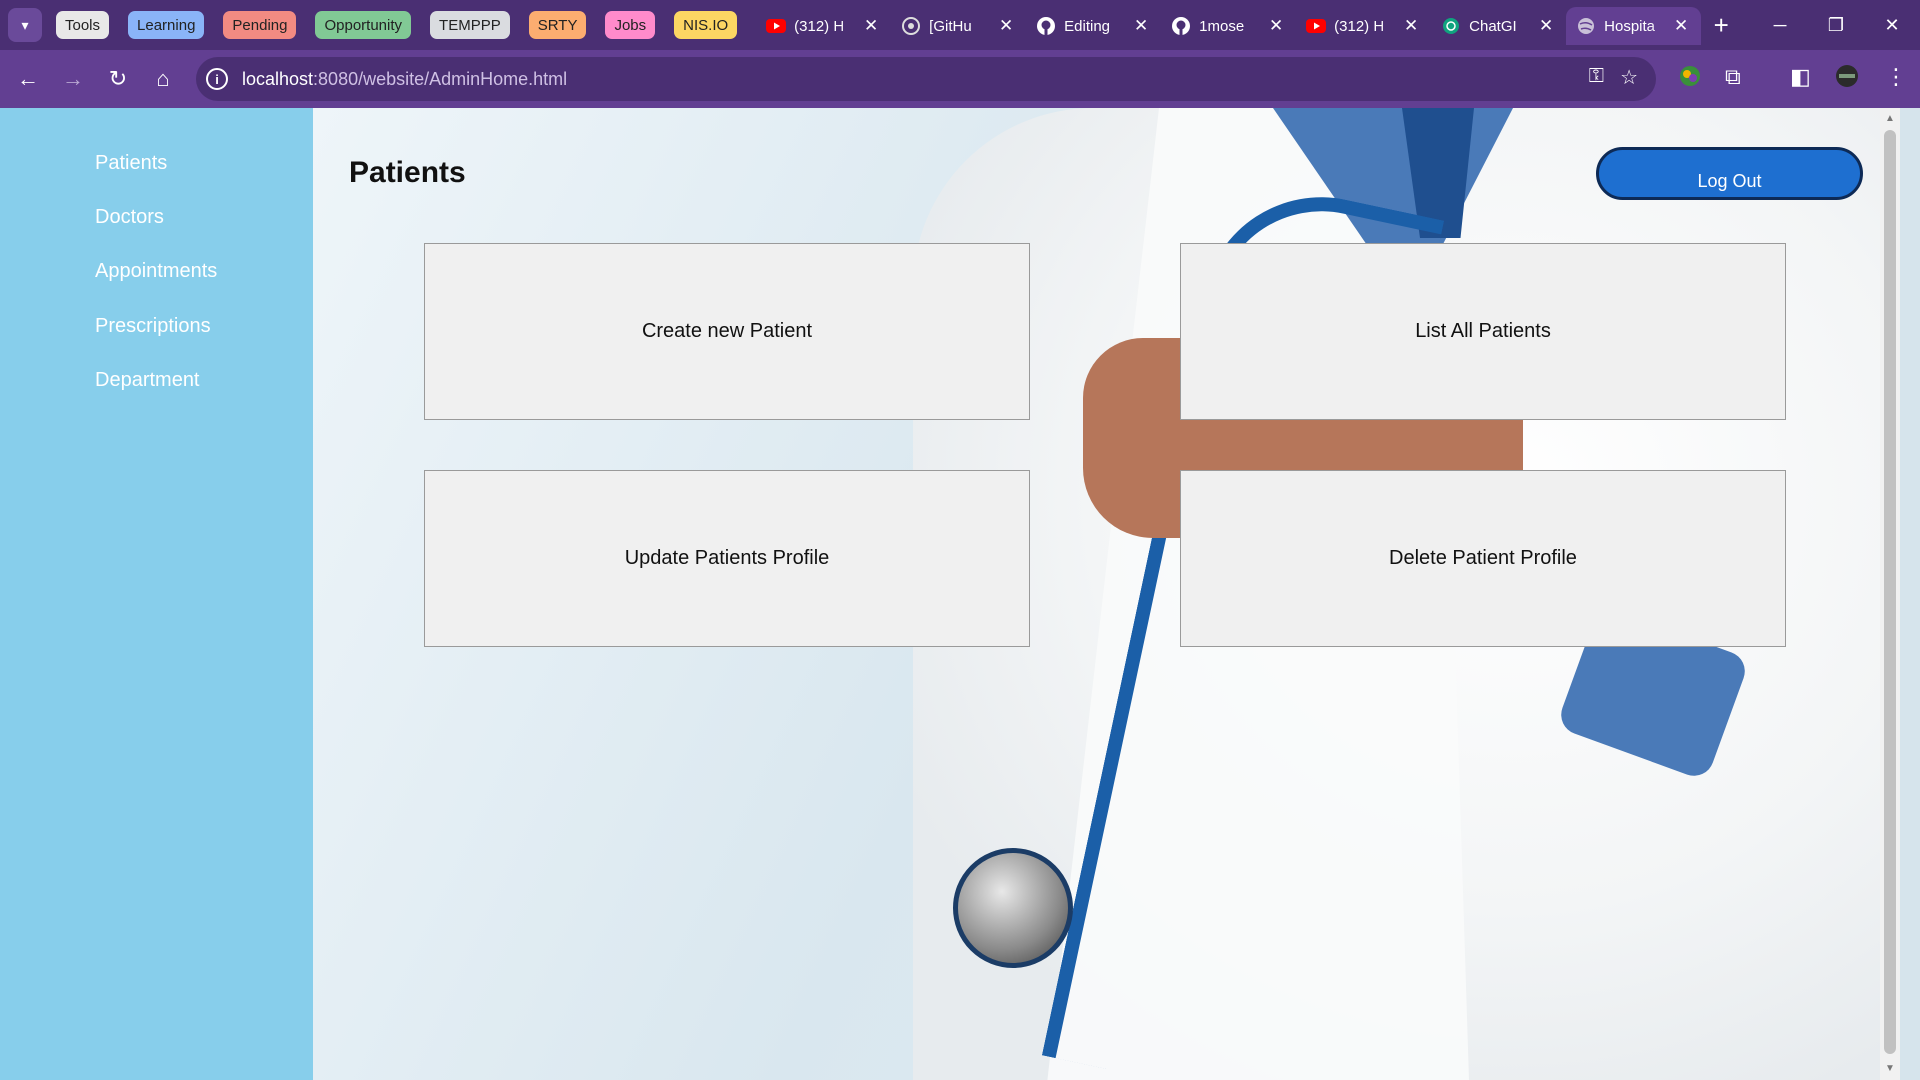 The height and width of the screenshot is (1080, 1920). I want to click on tab-title: Hospita, so click(1630, 26).